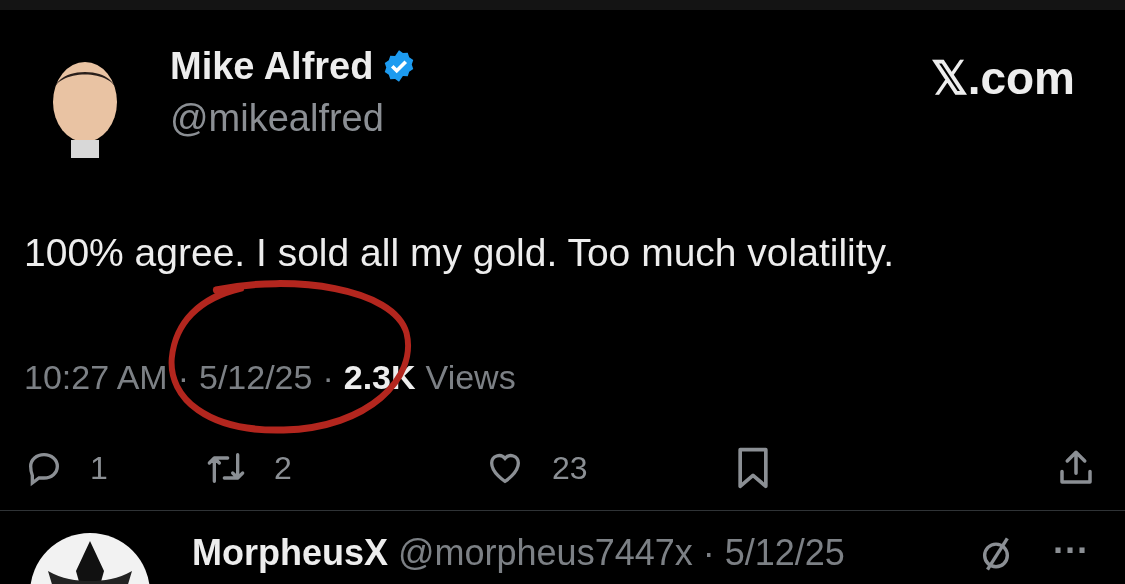  What do you see at coordinates (272, 66) in the screenshot?
I see `author-name: Mike Alfred` at bounding box center [272, 66].